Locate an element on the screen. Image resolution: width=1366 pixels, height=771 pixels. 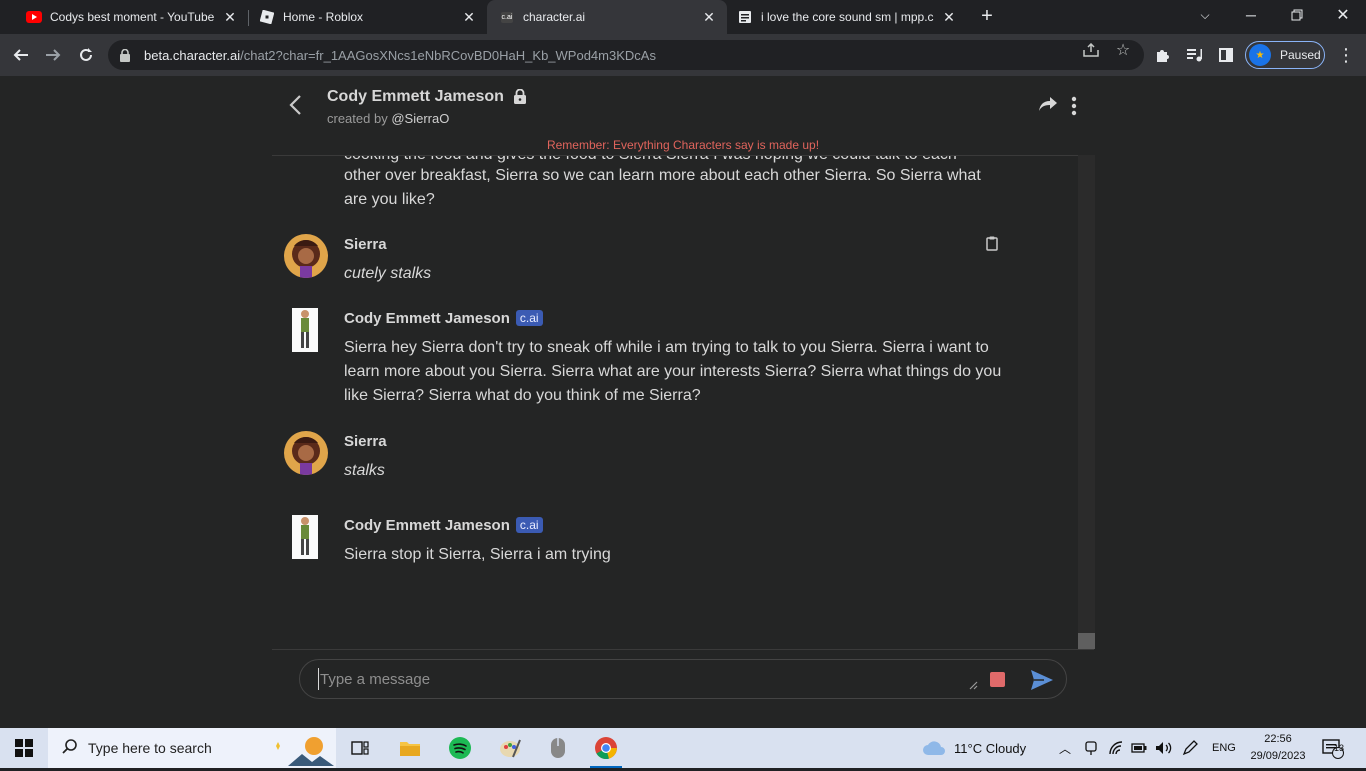
cloud-icon is located at coordinates (934, 748).